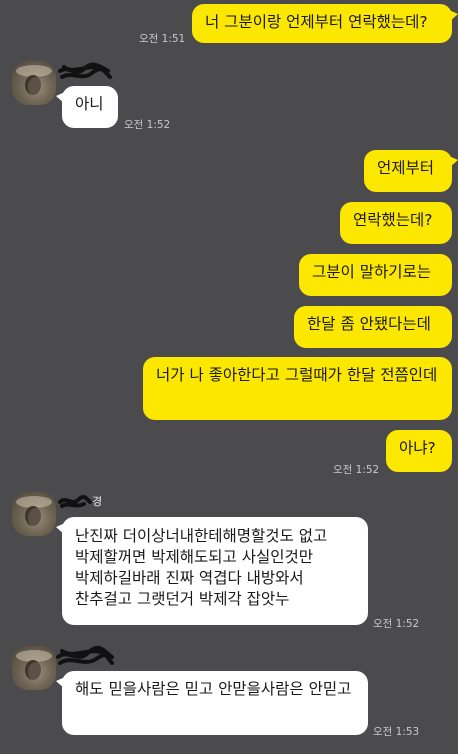  I want to click on sender-name-fragment: 경, so click(97, 501).